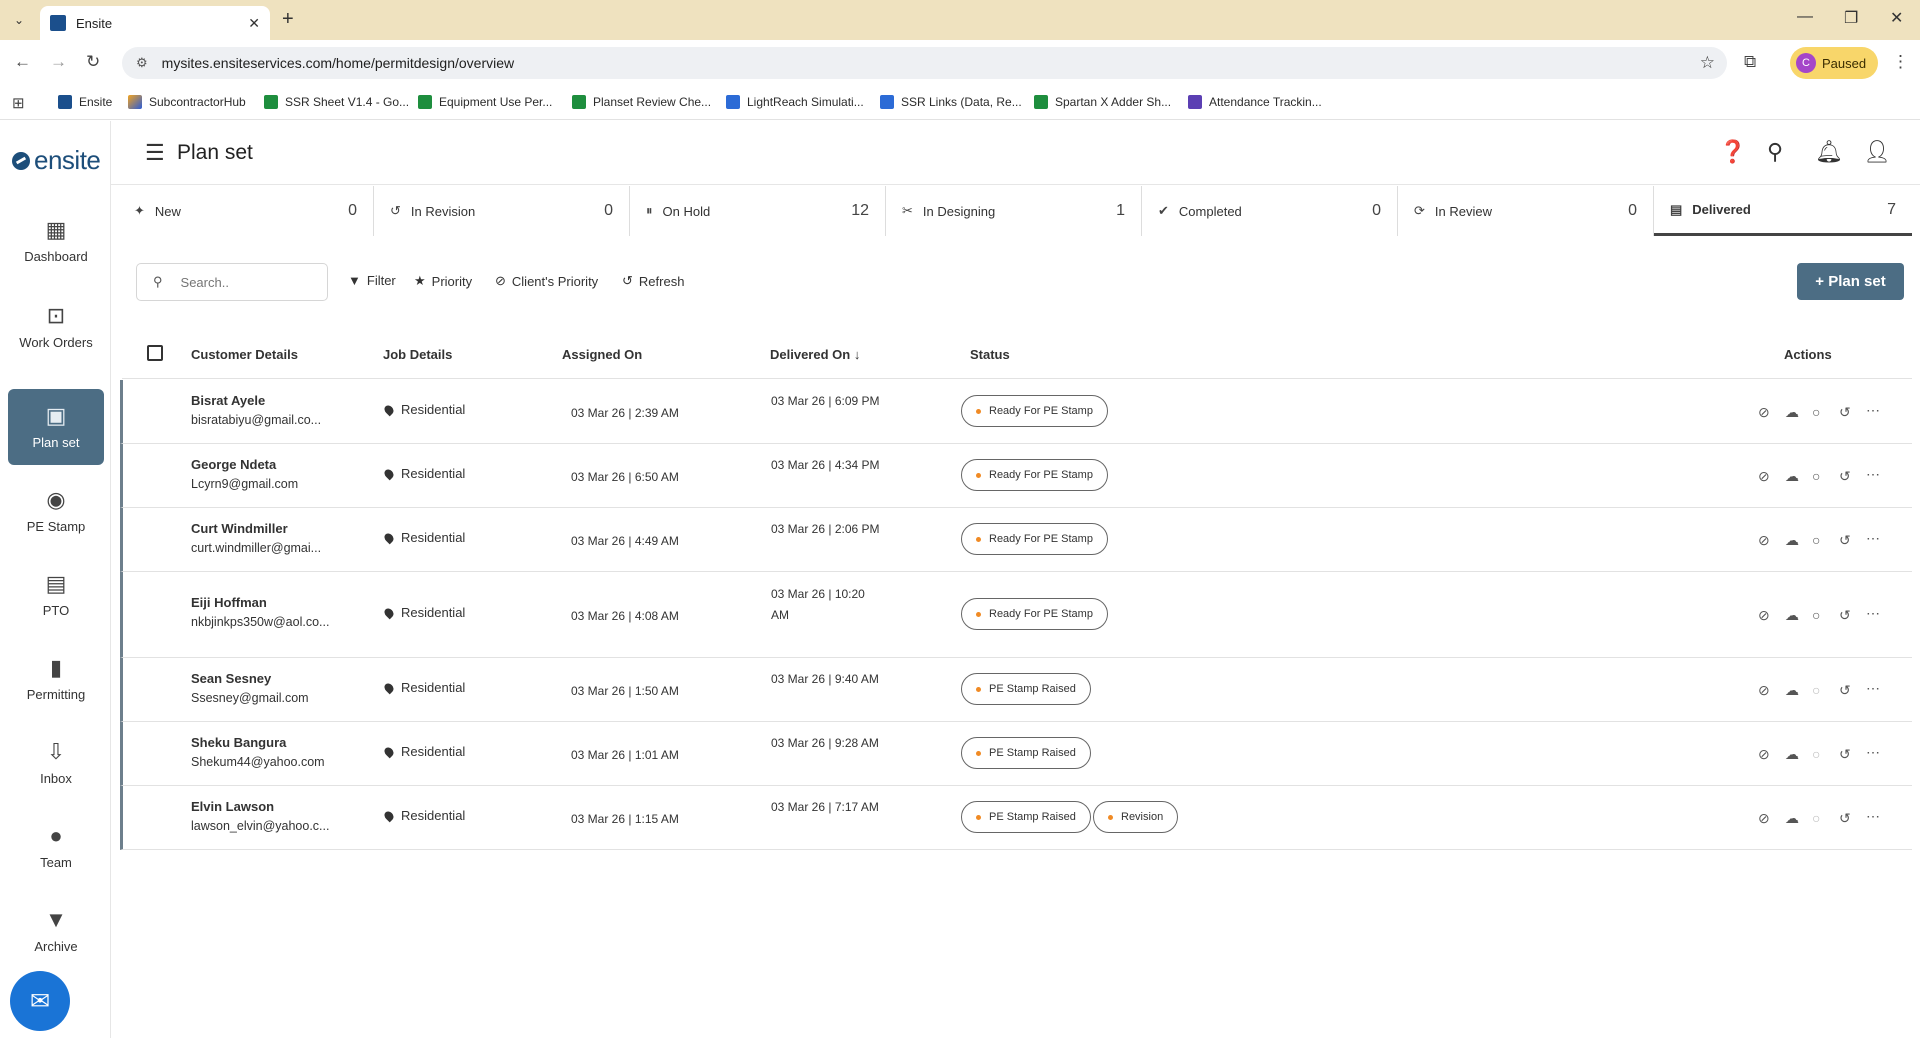 Image resolution: width=1920 pixels, height=1038 pixels. I want to click on chat-support-button: ✉, so click(40, 1001).